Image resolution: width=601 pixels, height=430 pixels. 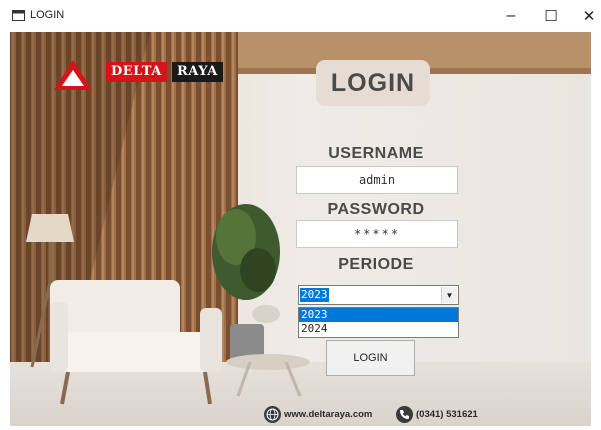 I want to click on login-button: LOGIN, so click(x=370, y=358).